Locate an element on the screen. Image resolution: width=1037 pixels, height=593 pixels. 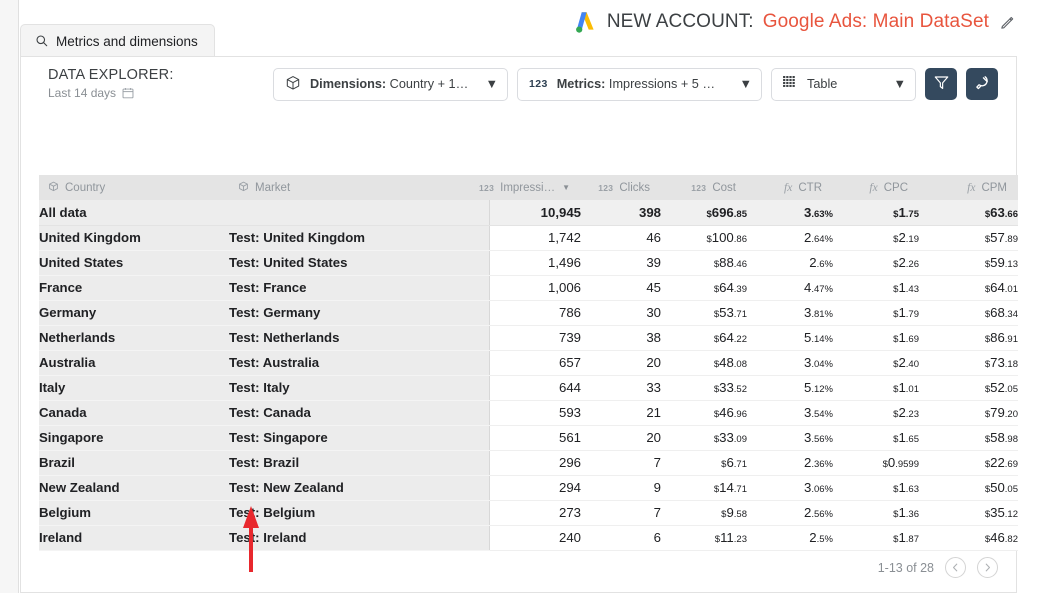
cell-cost: $33.52 is located at coordinates (704, 388).